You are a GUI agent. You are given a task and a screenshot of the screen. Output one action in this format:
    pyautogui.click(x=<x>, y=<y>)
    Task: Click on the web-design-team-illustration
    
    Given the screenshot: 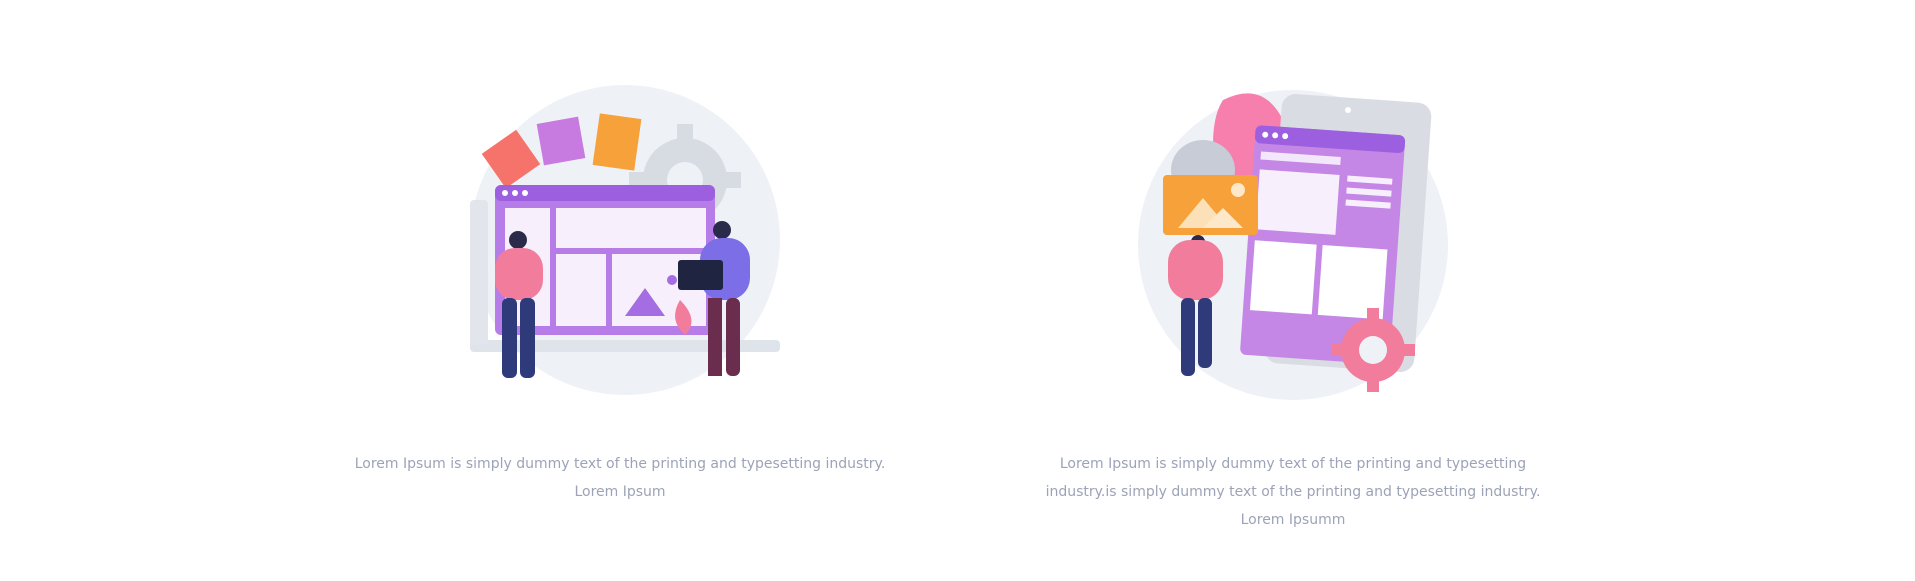 What is the action you would take?
    pyautogui.click(x=620, y=240)
    